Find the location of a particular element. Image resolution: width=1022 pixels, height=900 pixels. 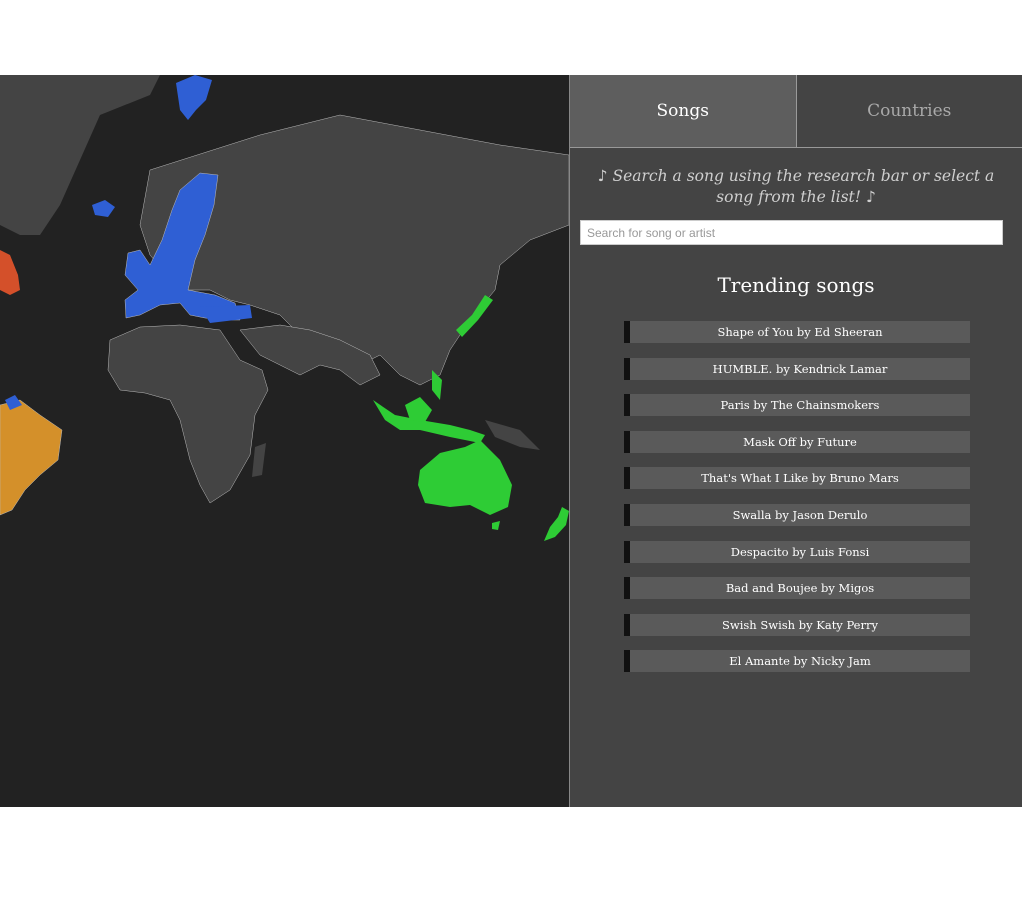

australia-shape is located at coordinates (465, 477).